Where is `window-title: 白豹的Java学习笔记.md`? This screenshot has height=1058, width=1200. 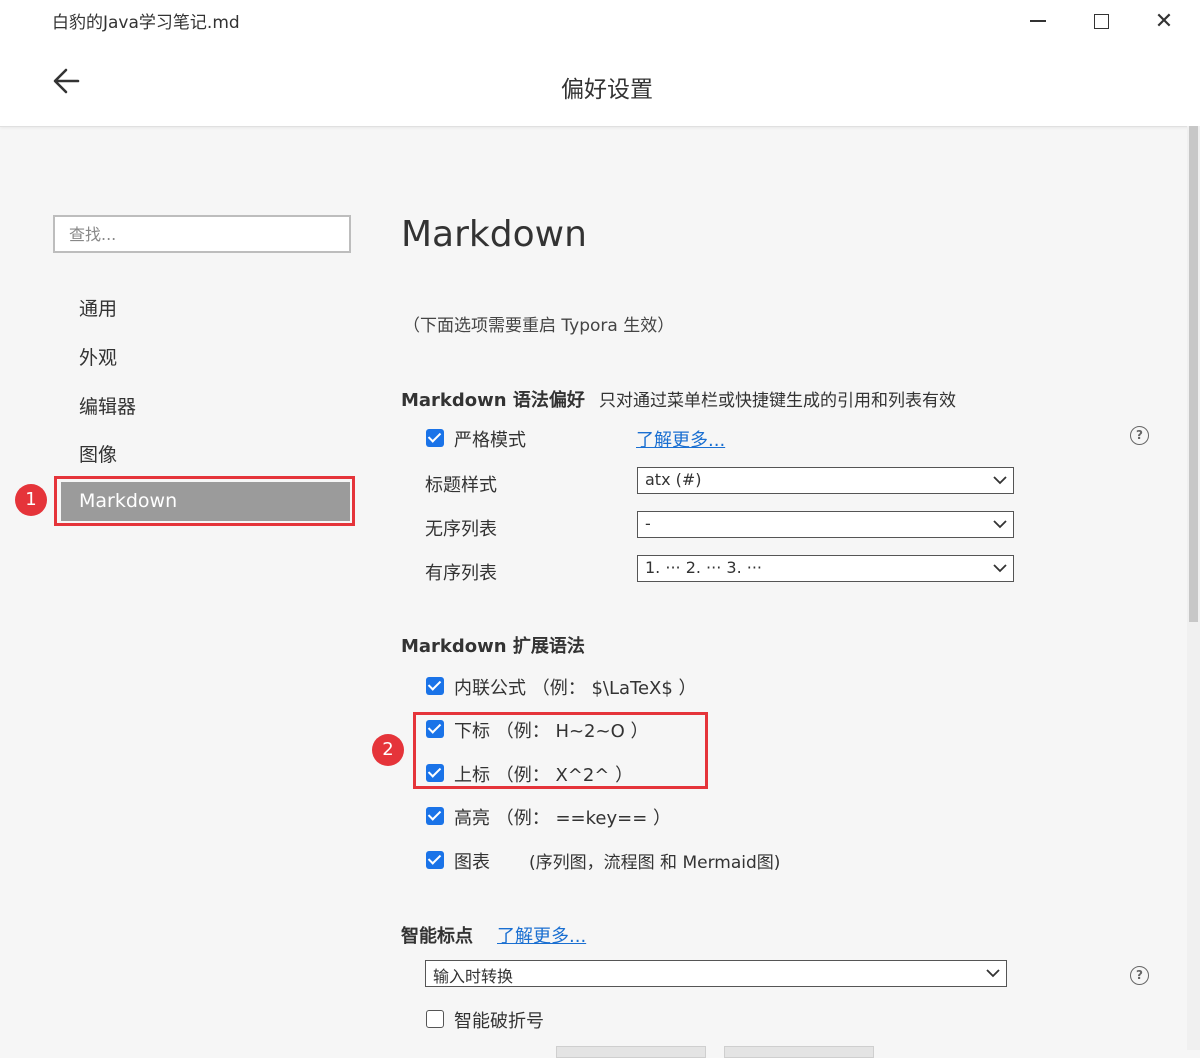
window-title: 白豹的Java学习笔记.md is located at coordinates (146, 23).